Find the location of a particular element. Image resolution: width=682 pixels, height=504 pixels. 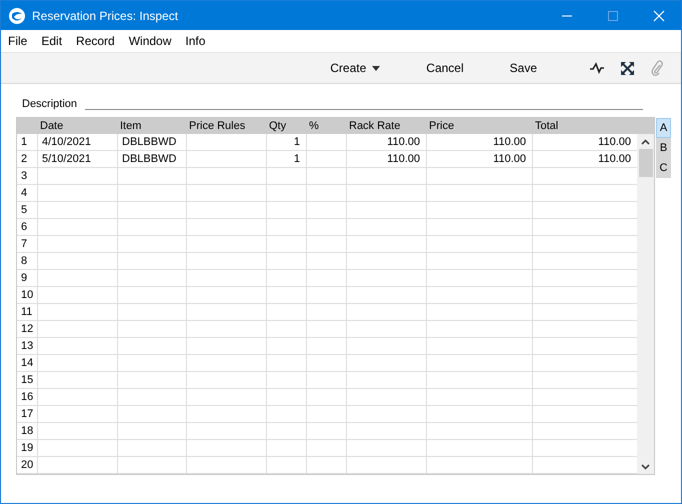

toolbar-button: Create is located at coordinates (355, 68).